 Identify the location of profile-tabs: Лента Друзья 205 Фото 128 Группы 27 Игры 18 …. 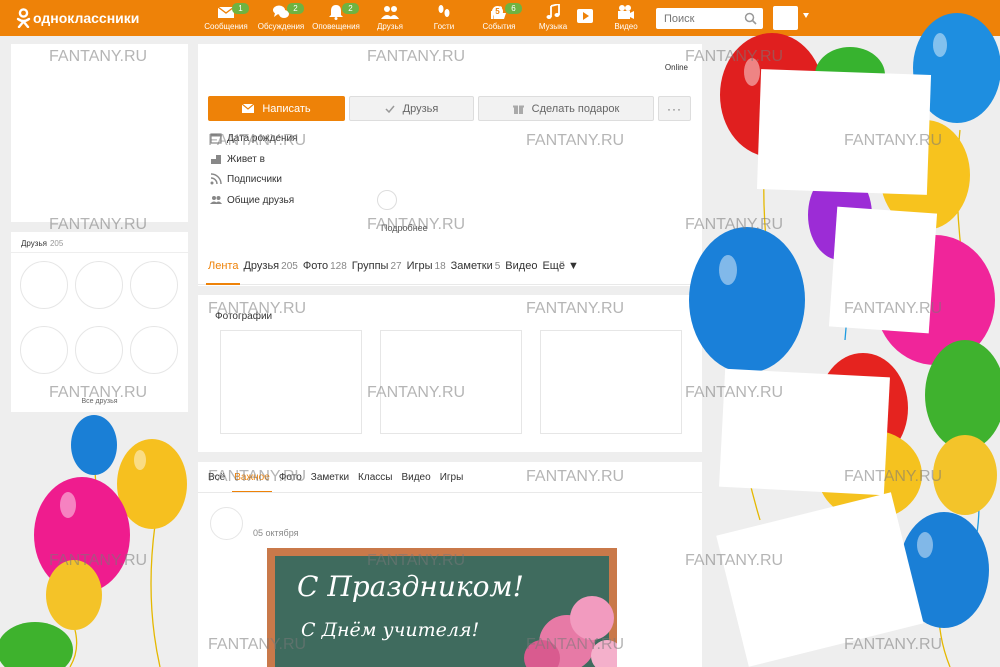
(394, 271).